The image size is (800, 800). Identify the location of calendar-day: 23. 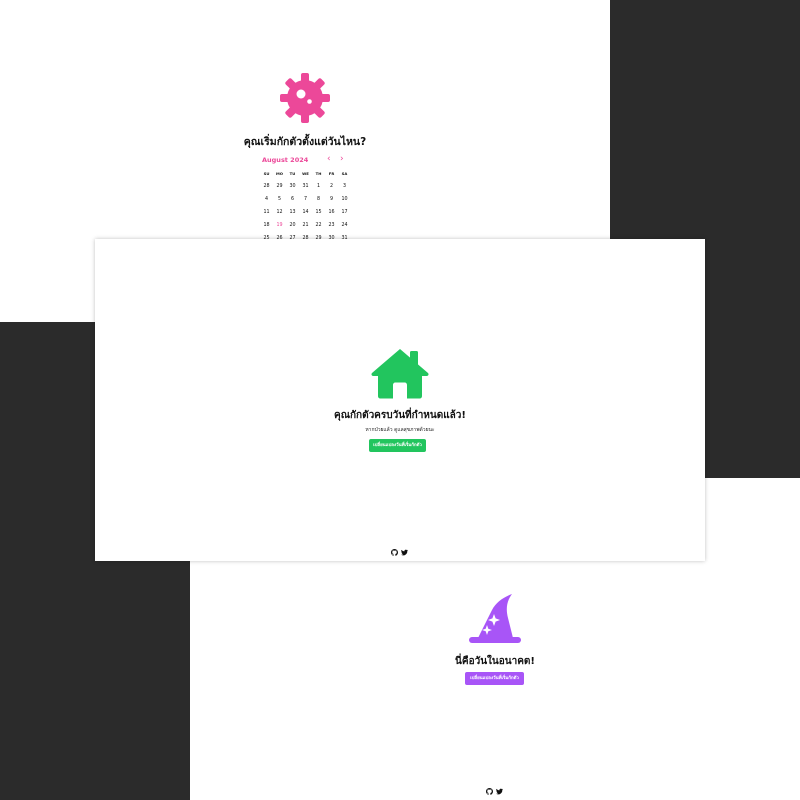
(331, 225).